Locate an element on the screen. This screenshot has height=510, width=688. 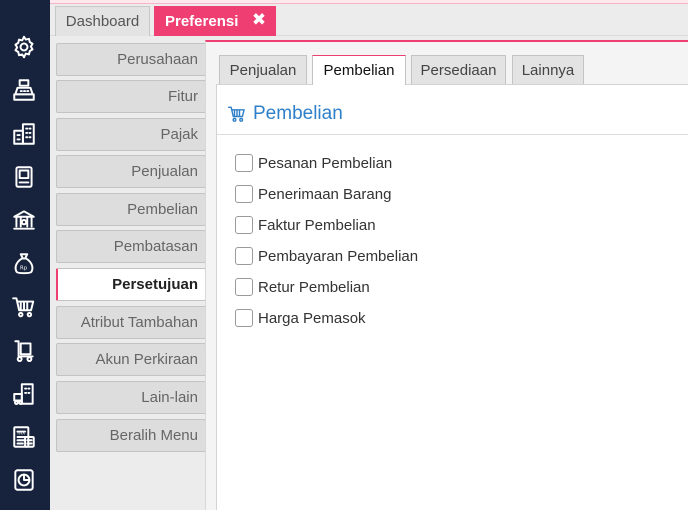
menu-item-persetujuan: Persetujuan is located at coordinates (131, 284).